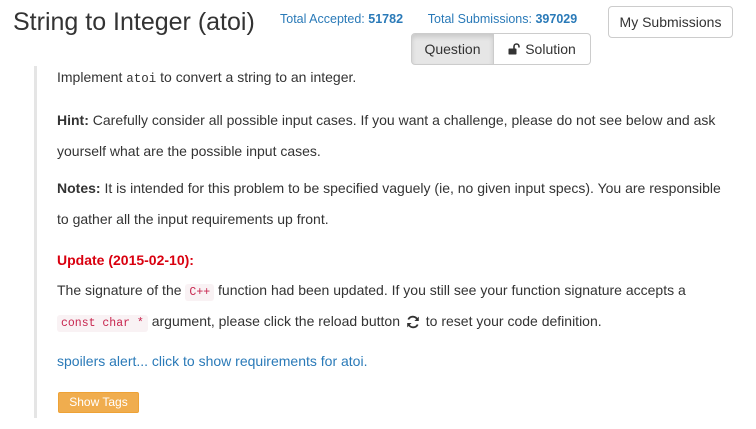 The height and width of the screenshot is (429, 756). I want to click on my-submissions-button: My Submissions, so click(670, 22).